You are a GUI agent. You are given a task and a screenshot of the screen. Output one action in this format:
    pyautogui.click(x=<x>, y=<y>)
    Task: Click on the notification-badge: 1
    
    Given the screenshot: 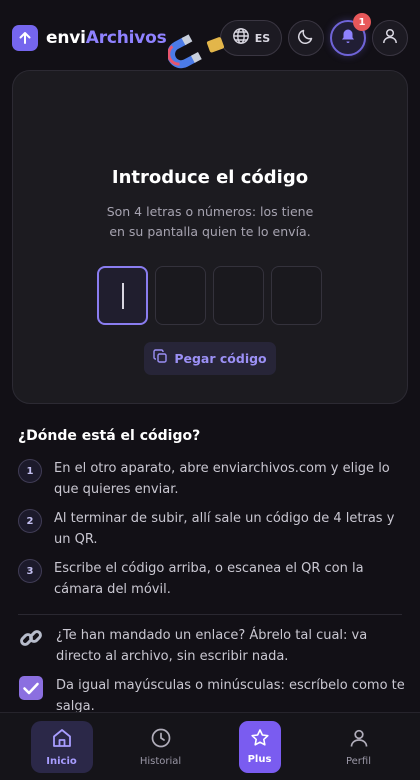 What is the action you would take?
    pyautogui.click(x=362, y=22)
    